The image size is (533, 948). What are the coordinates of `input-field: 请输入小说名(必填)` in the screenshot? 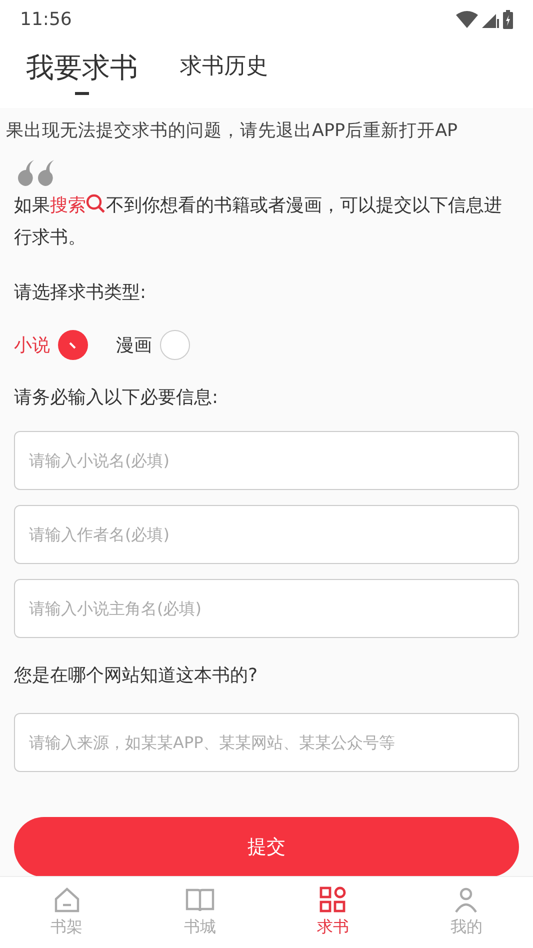 It's located at (266, 460).